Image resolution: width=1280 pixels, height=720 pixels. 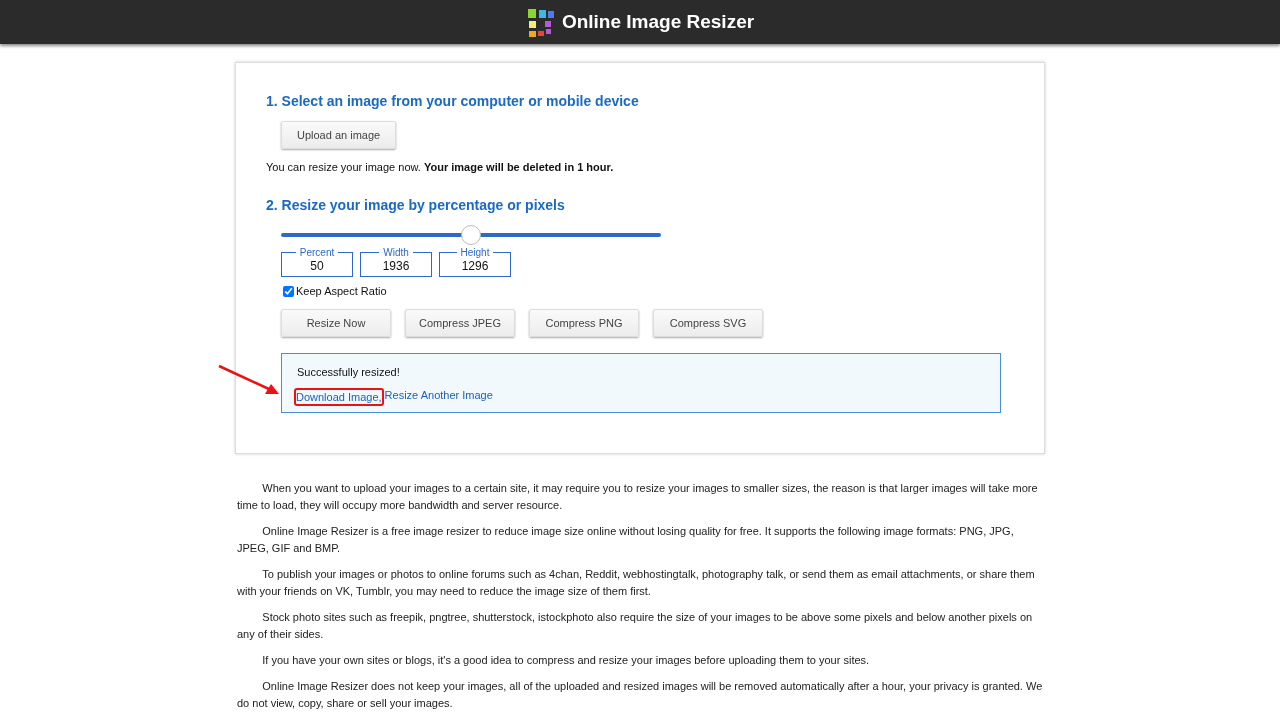 What do you see at coordinates (396, 262) in the screenshot?
I see `number-field: Width 1936` at bounding box center [396, 262].